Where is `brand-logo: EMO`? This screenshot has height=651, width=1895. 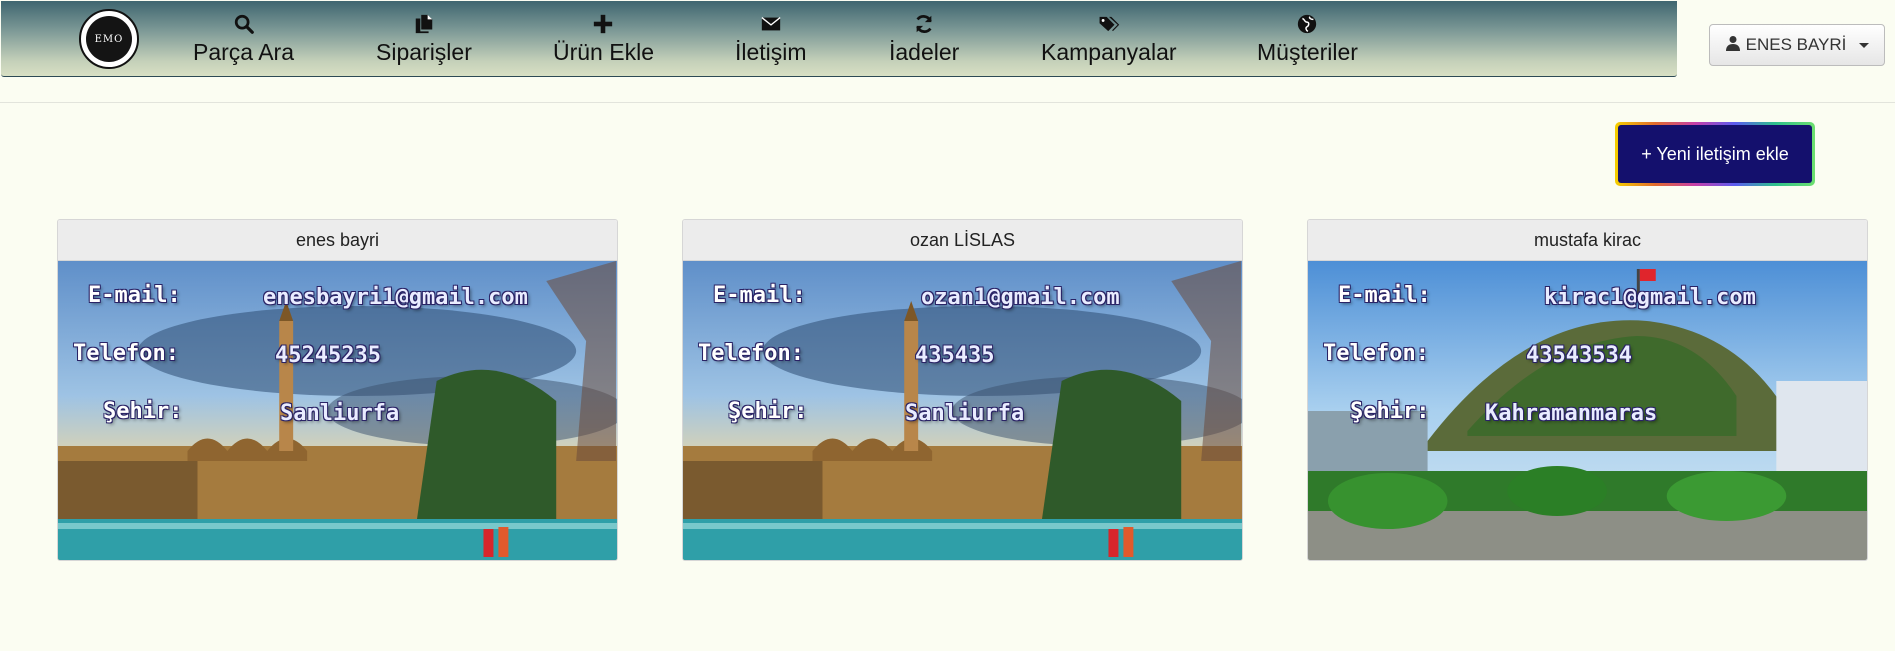
brand-logo: EMO is located at coordinates (109, 39).